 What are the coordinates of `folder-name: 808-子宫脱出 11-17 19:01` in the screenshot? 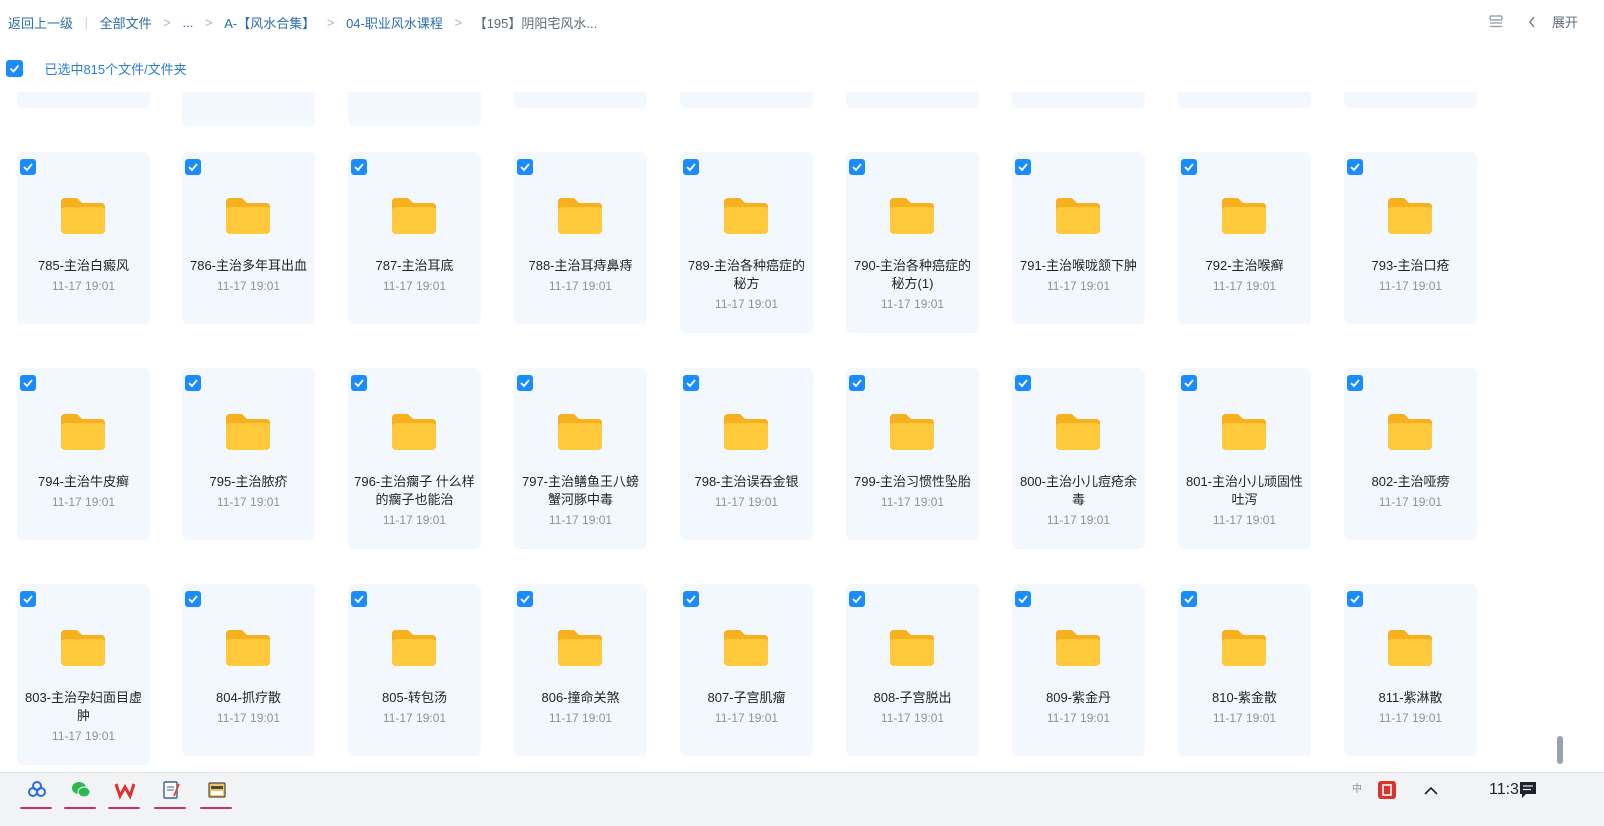 It's located at (912, 708).